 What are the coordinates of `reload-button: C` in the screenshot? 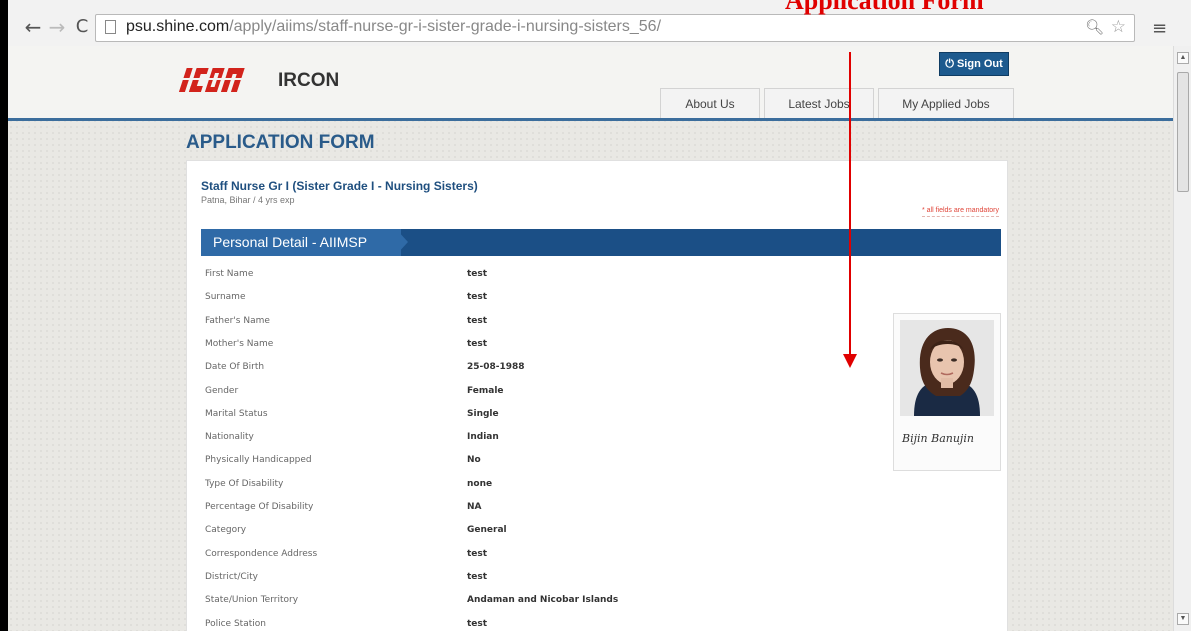 It's located at (82, 27).